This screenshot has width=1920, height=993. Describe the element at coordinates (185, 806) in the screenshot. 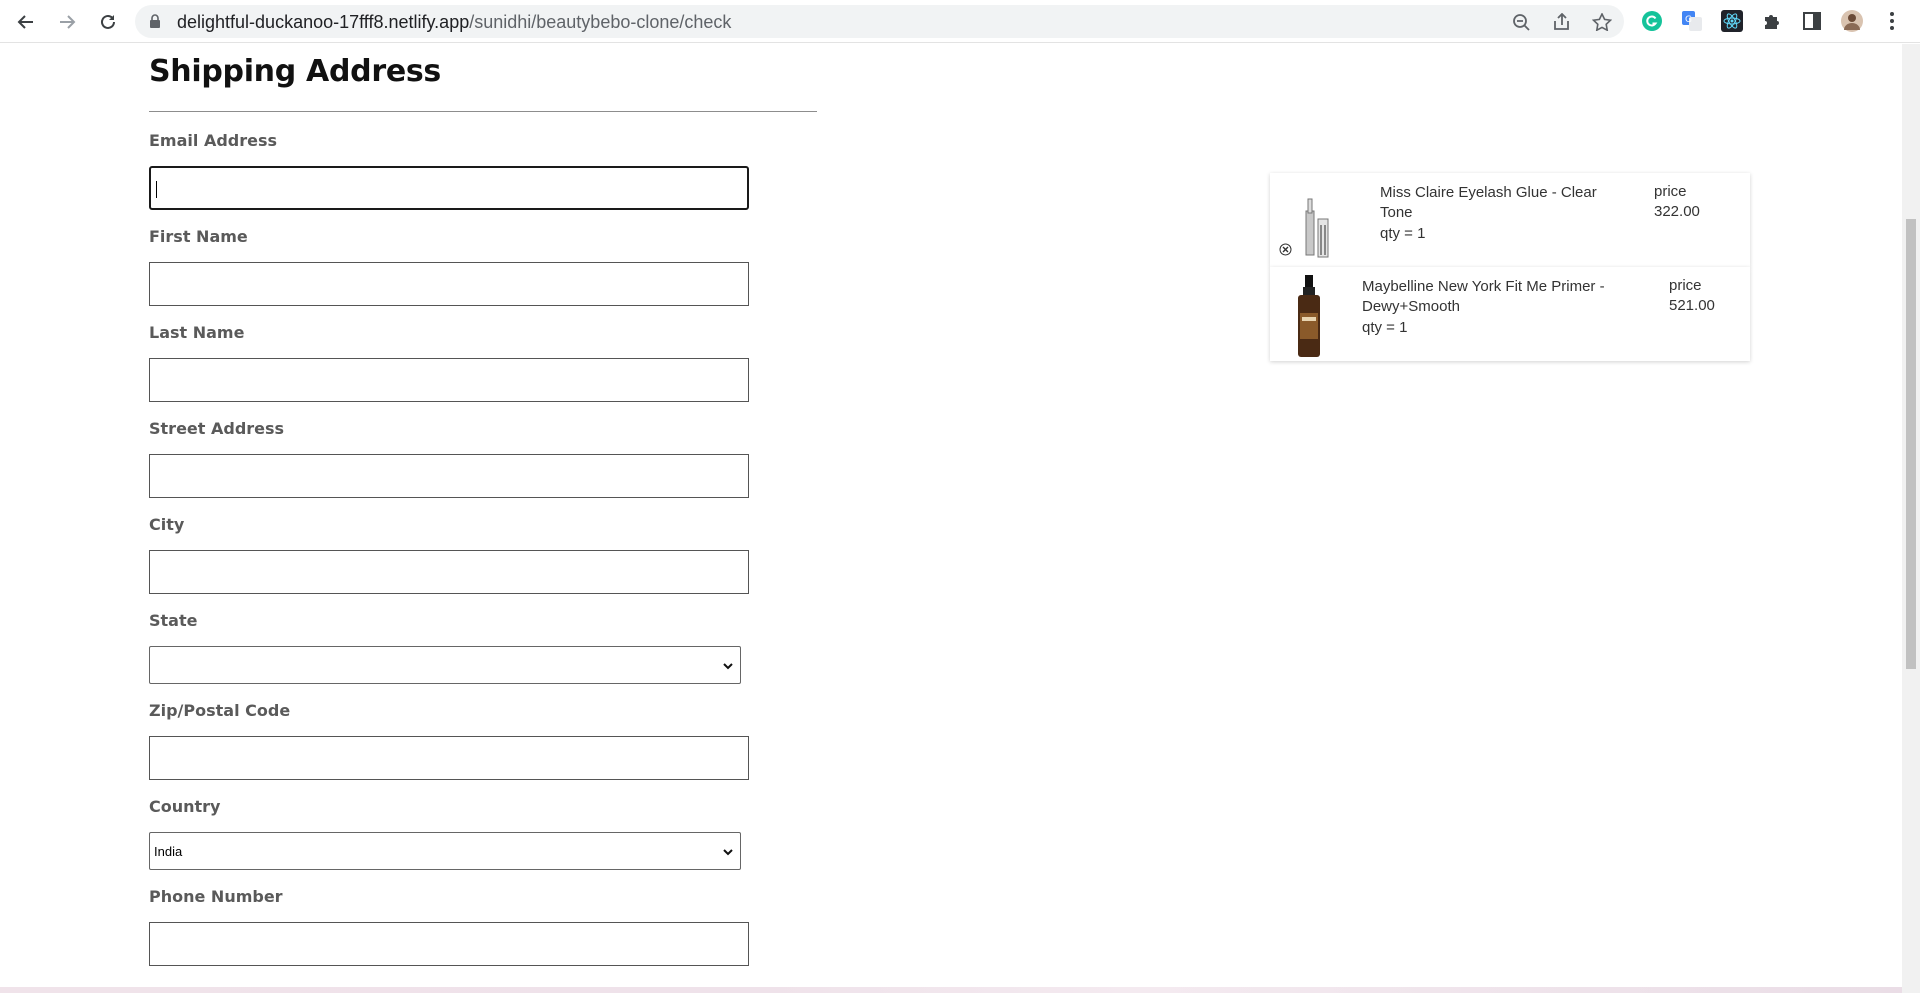

I see `country-label: Country` at that location.